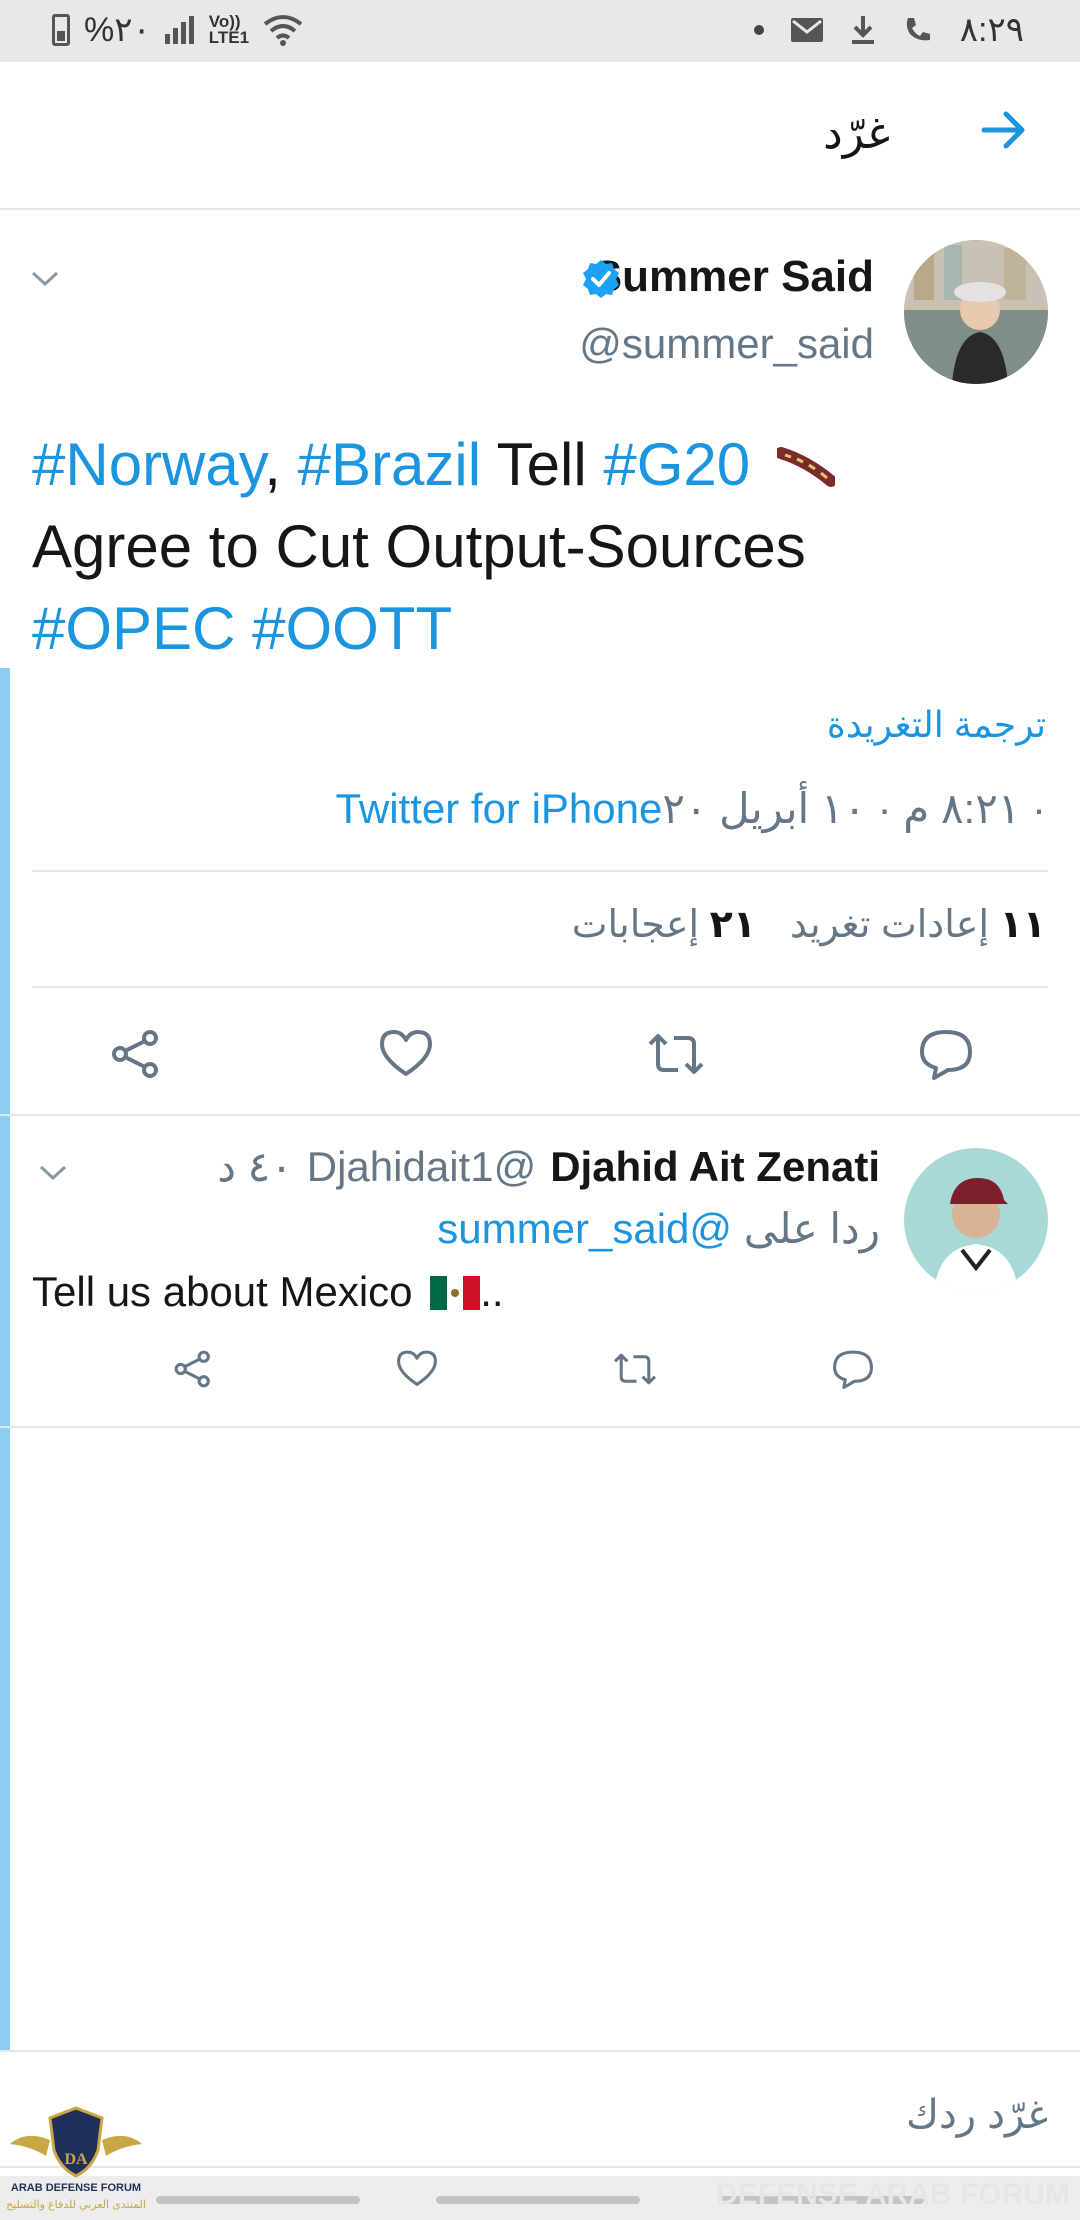 The image size is (1080, 2220). I want to click on call-icon, so click(918, 29).